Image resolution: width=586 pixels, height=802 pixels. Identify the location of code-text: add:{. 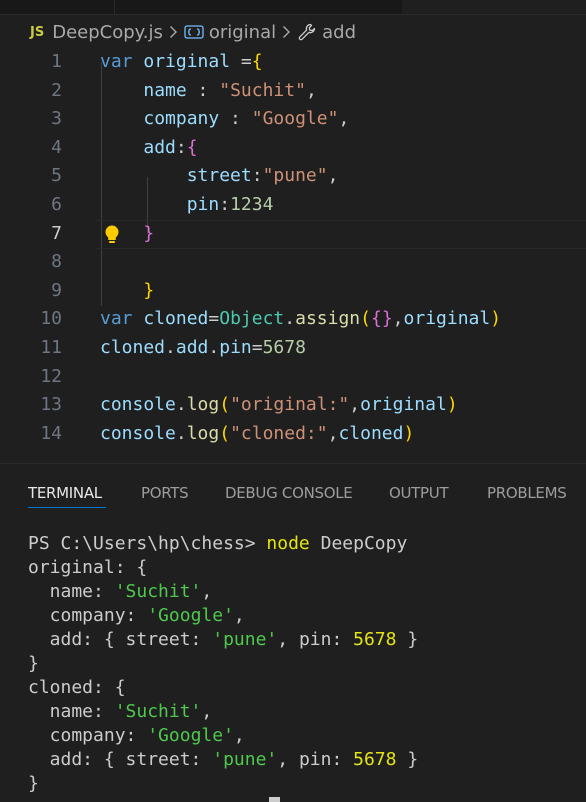
(148, 148).